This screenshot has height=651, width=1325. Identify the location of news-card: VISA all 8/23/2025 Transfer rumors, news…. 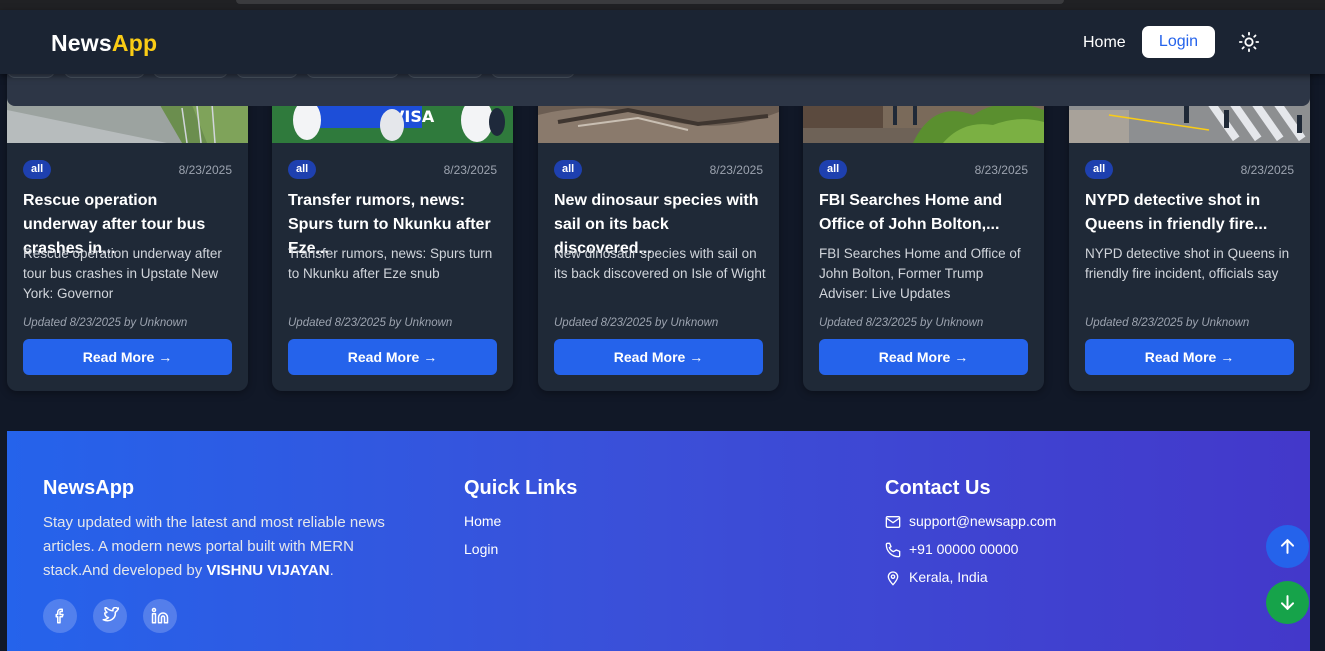
(392, 225).